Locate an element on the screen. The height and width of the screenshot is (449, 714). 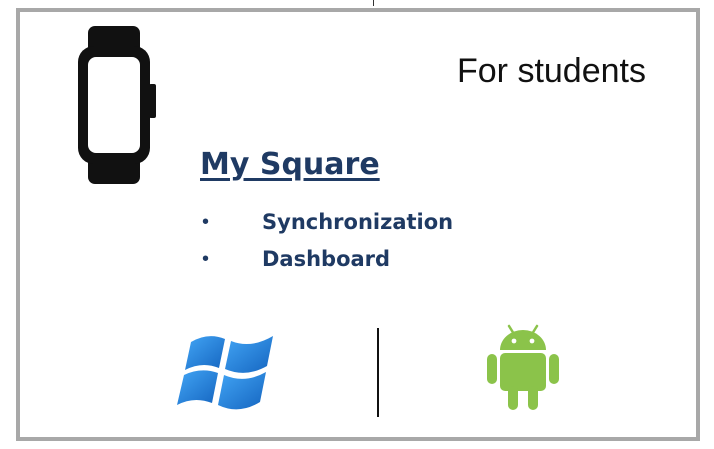
android-logo-icon is located at coordinates (523, 367).